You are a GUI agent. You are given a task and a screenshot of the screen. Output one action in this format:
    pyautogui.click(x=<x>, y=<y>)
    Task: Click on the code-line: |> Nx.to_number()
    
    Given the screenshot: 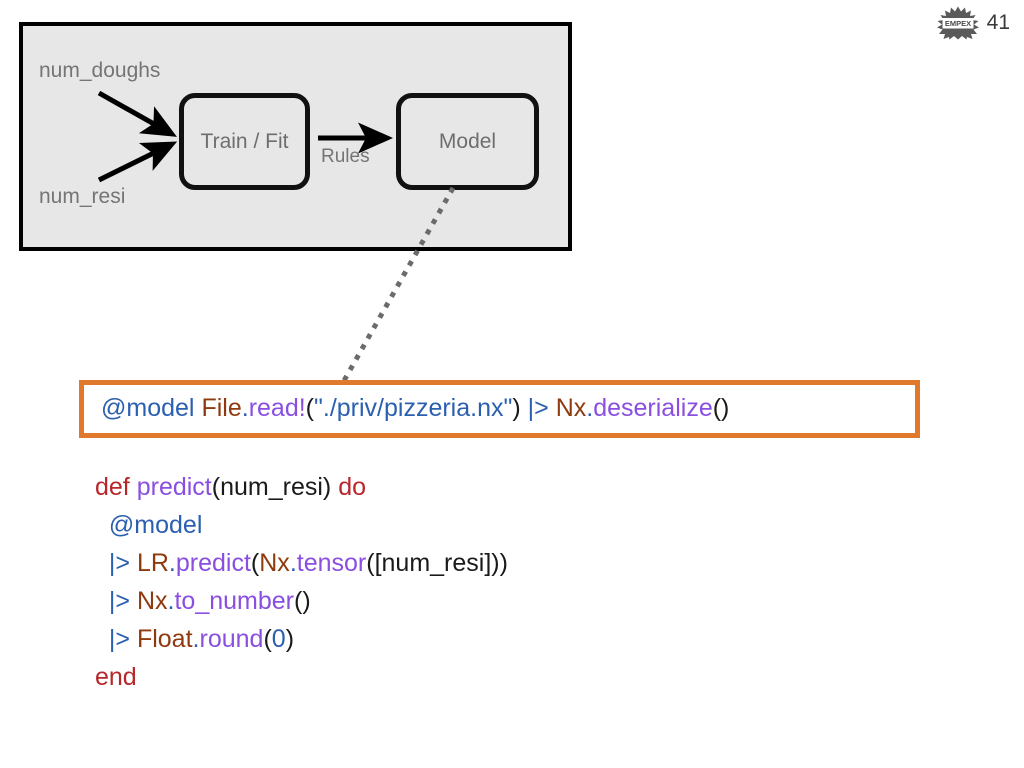 What is the action you would take?
    pyautogui.click(x=301, y=601)
    